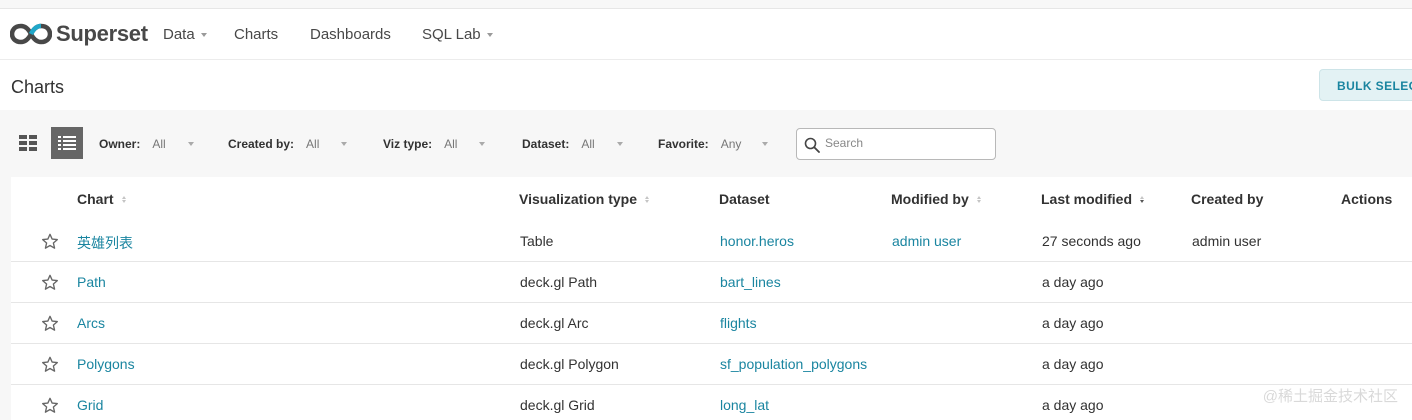 This screenshot has height=420, width=1412. Describe the element at coordinates (711, 402) in the screenshot. I see `table-row: Grid deck.gl Grid long_lat a day ago` at that location.